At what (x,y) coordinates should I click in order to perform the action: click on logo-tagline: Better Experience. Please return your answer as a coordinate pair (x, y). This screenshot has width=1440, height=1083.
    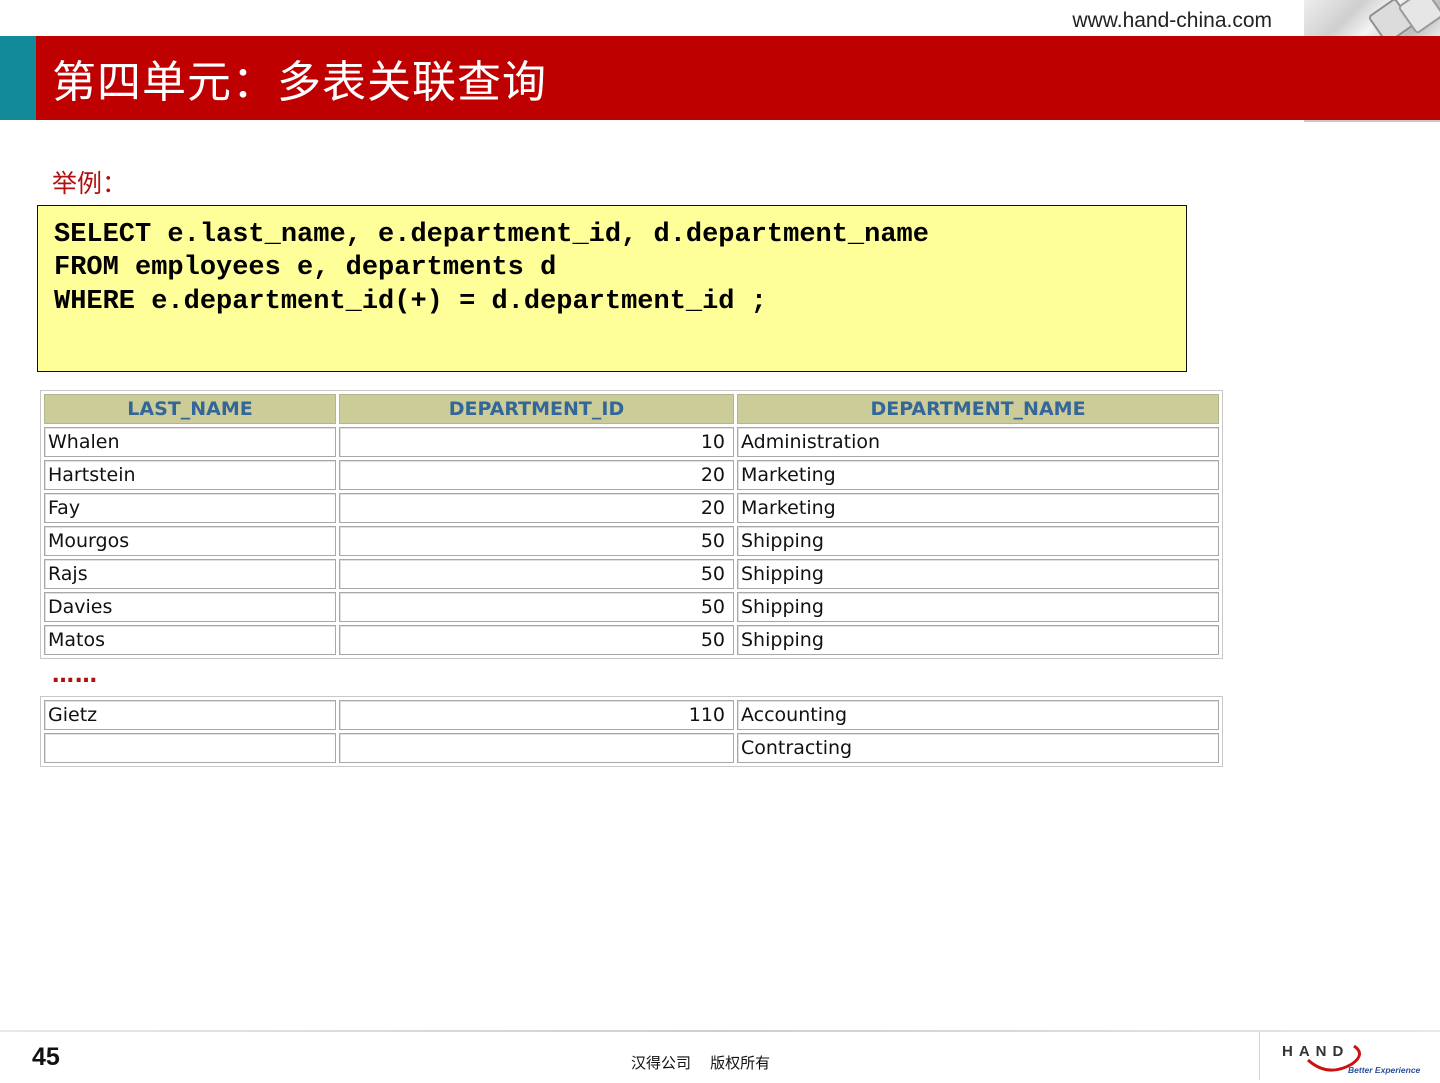
    Looking at the image, I should click on (1384, 1070).